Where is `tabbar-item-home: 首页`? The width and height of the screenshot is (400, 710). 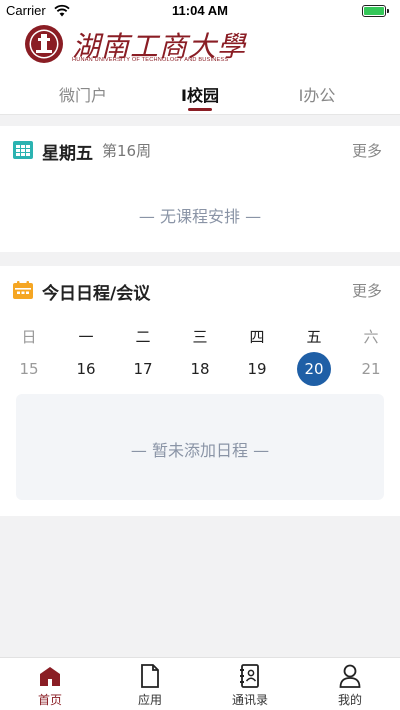
tabbar-item-home: 首页 is located at coordinates (50, 686).